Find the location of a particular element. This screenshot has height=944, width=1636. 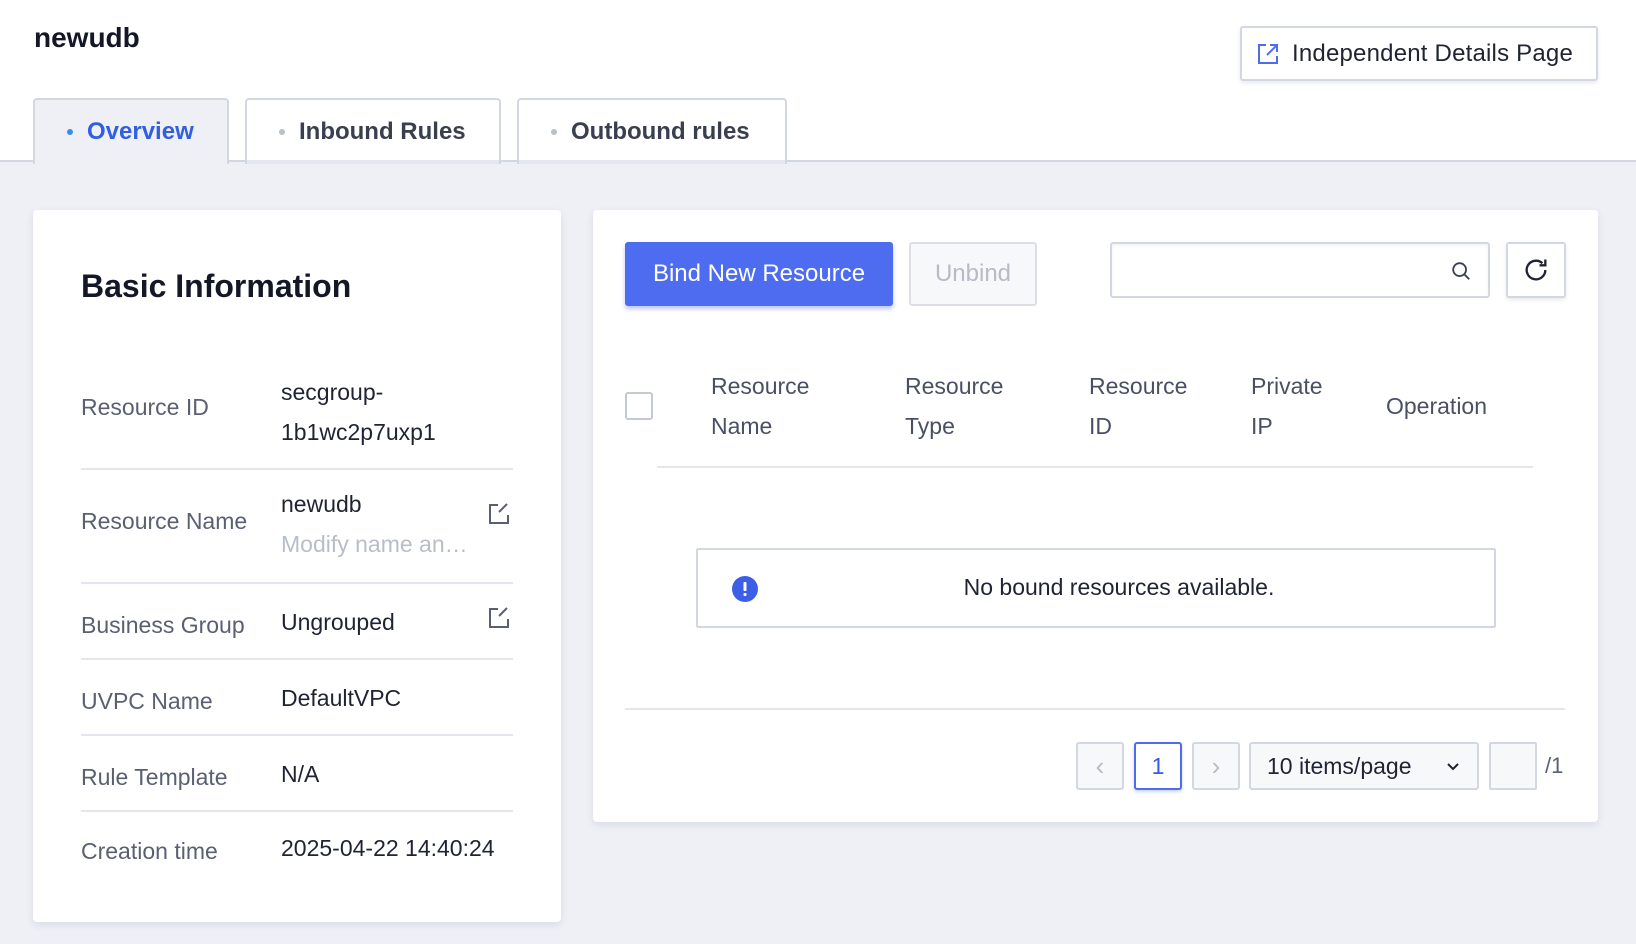

column-header-line: Private is located at coordinates (1287, 386).